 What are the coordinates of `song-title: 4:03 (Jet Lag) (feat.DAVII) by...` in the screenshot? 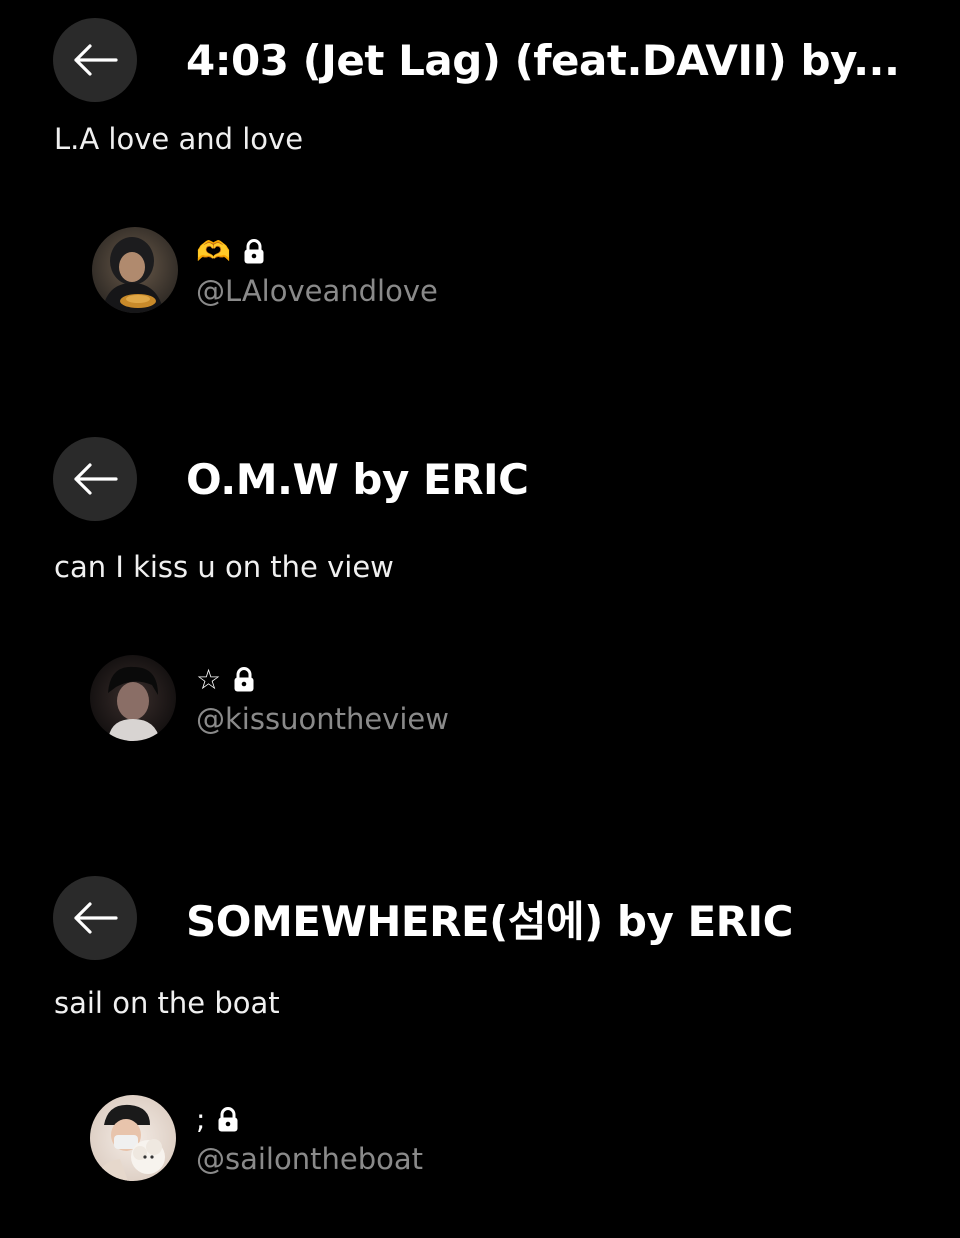 It's located at (543, 60).